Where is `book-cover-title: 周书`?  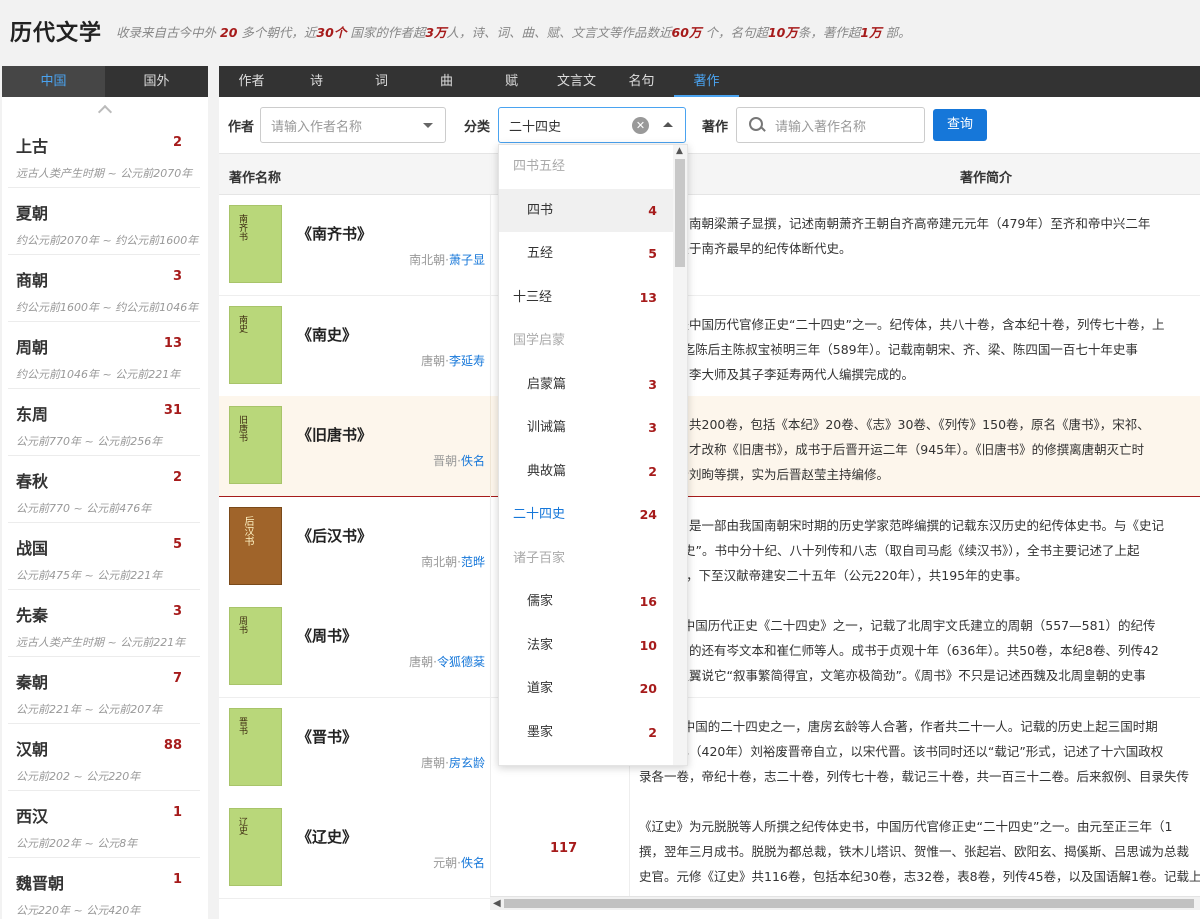 book-cover-title: 周书 is located at coordinates (242, 625).